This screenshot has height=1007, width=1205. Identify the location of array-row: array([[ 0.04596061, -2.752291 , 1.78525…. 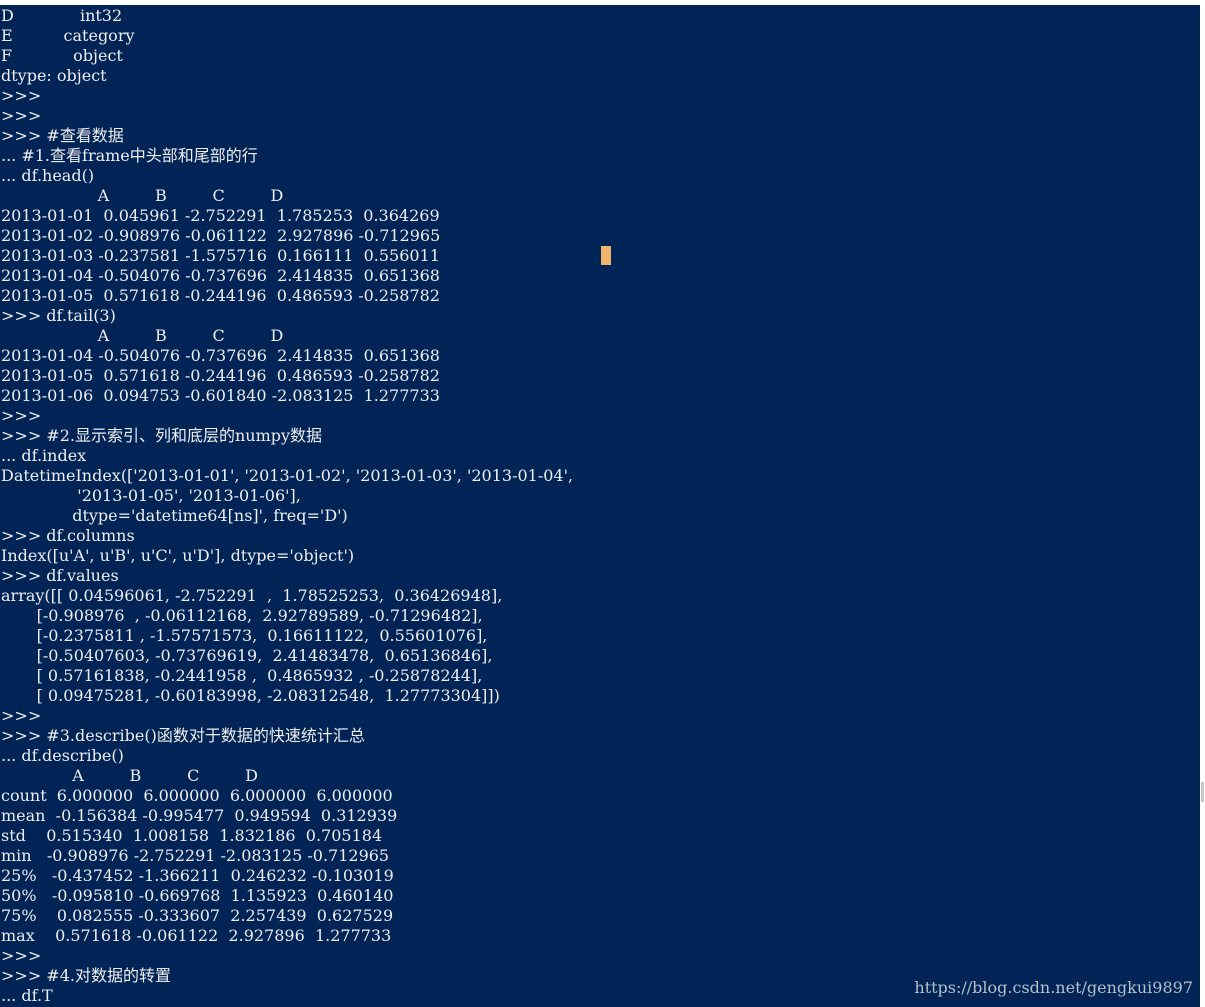
(252, 595).